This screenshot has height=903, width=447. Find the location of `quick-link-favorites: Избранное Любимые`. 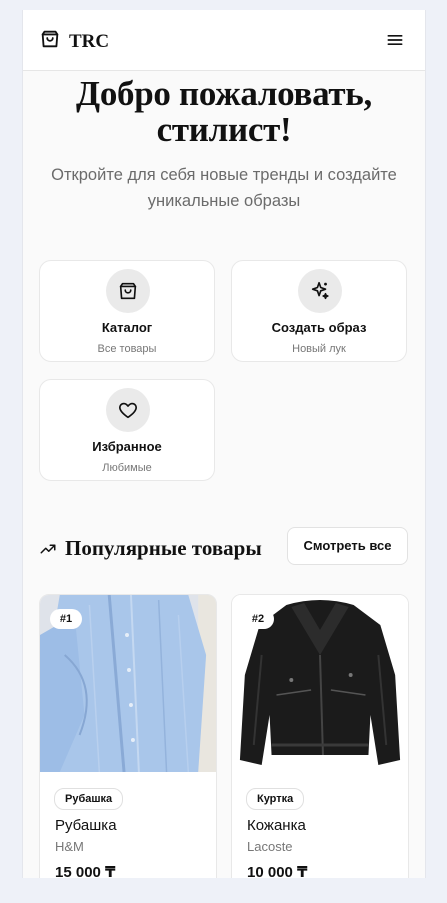

quick-link-favorites: Избранное Любимые is located at coordinates (127, 430).